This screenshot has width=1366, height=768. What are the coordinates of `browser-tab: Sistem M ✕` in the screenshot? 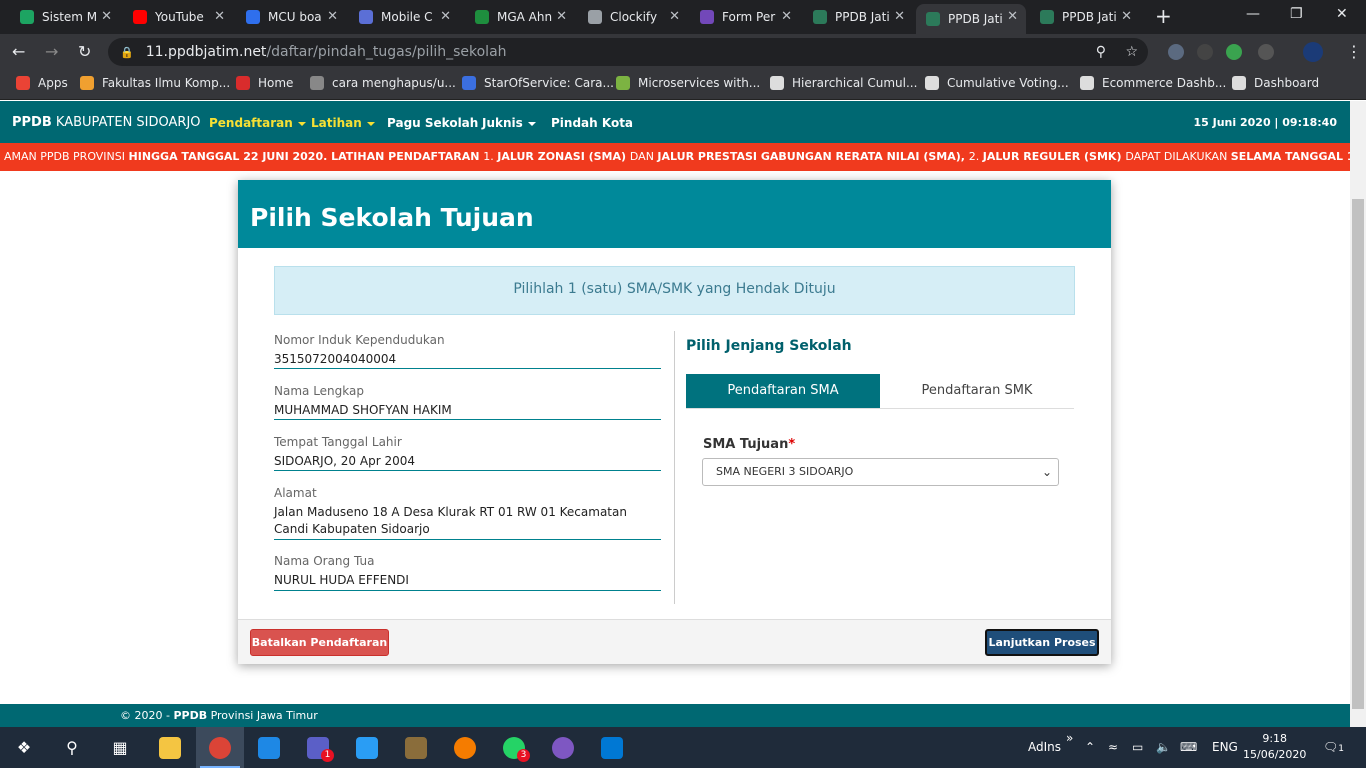 It's located at (65, 17).